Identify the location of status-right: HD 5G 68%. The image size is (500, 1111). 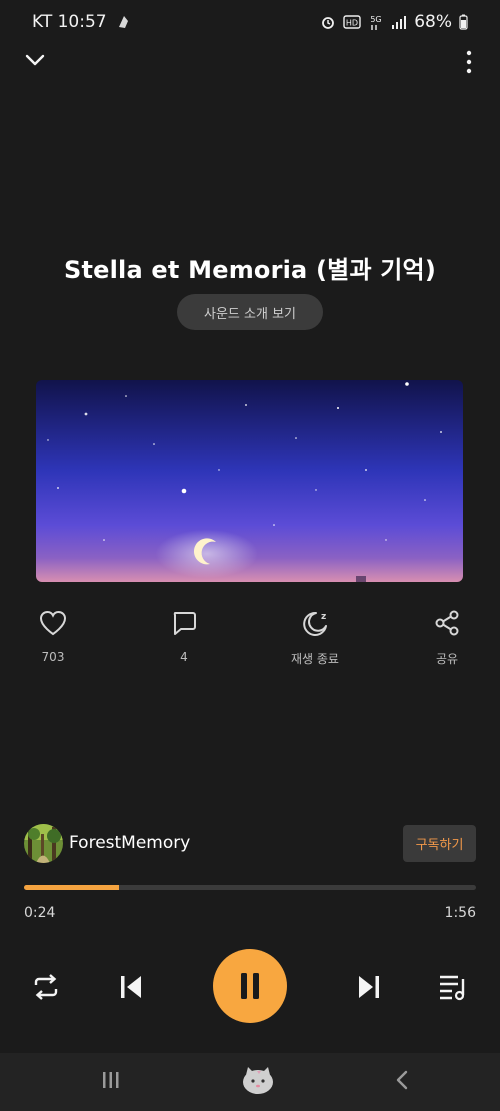
(394, 22).